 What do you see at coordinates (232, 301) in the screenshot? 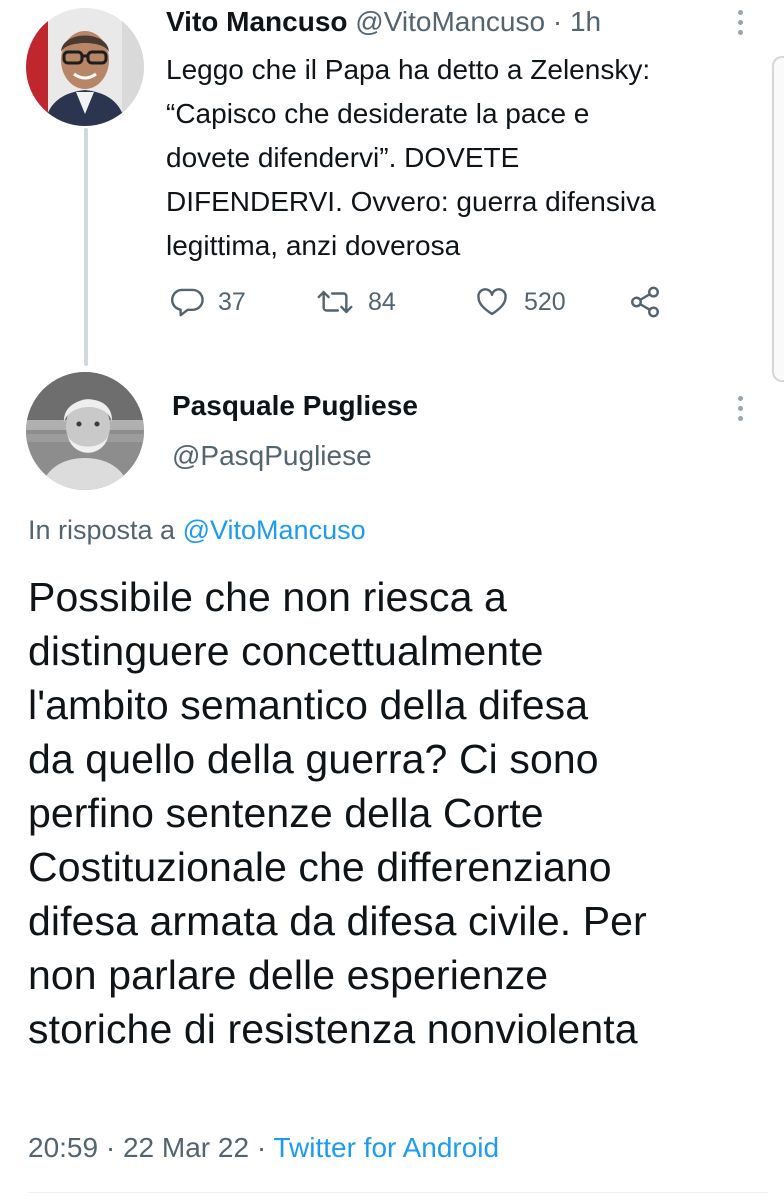
I see `reply-count: 37` at bounding box center [232, 301].